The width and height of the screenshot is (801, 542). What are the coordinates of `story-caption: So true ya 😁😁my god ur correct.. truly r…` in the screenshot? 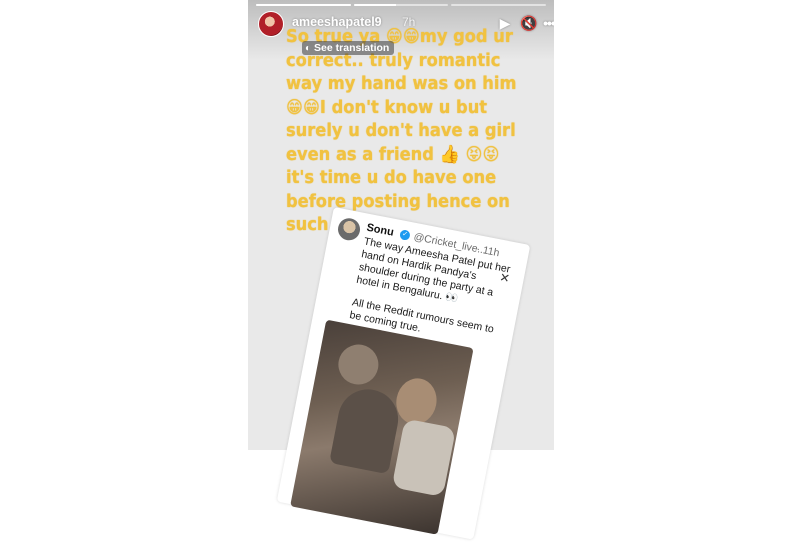 It's located at (401, 131).